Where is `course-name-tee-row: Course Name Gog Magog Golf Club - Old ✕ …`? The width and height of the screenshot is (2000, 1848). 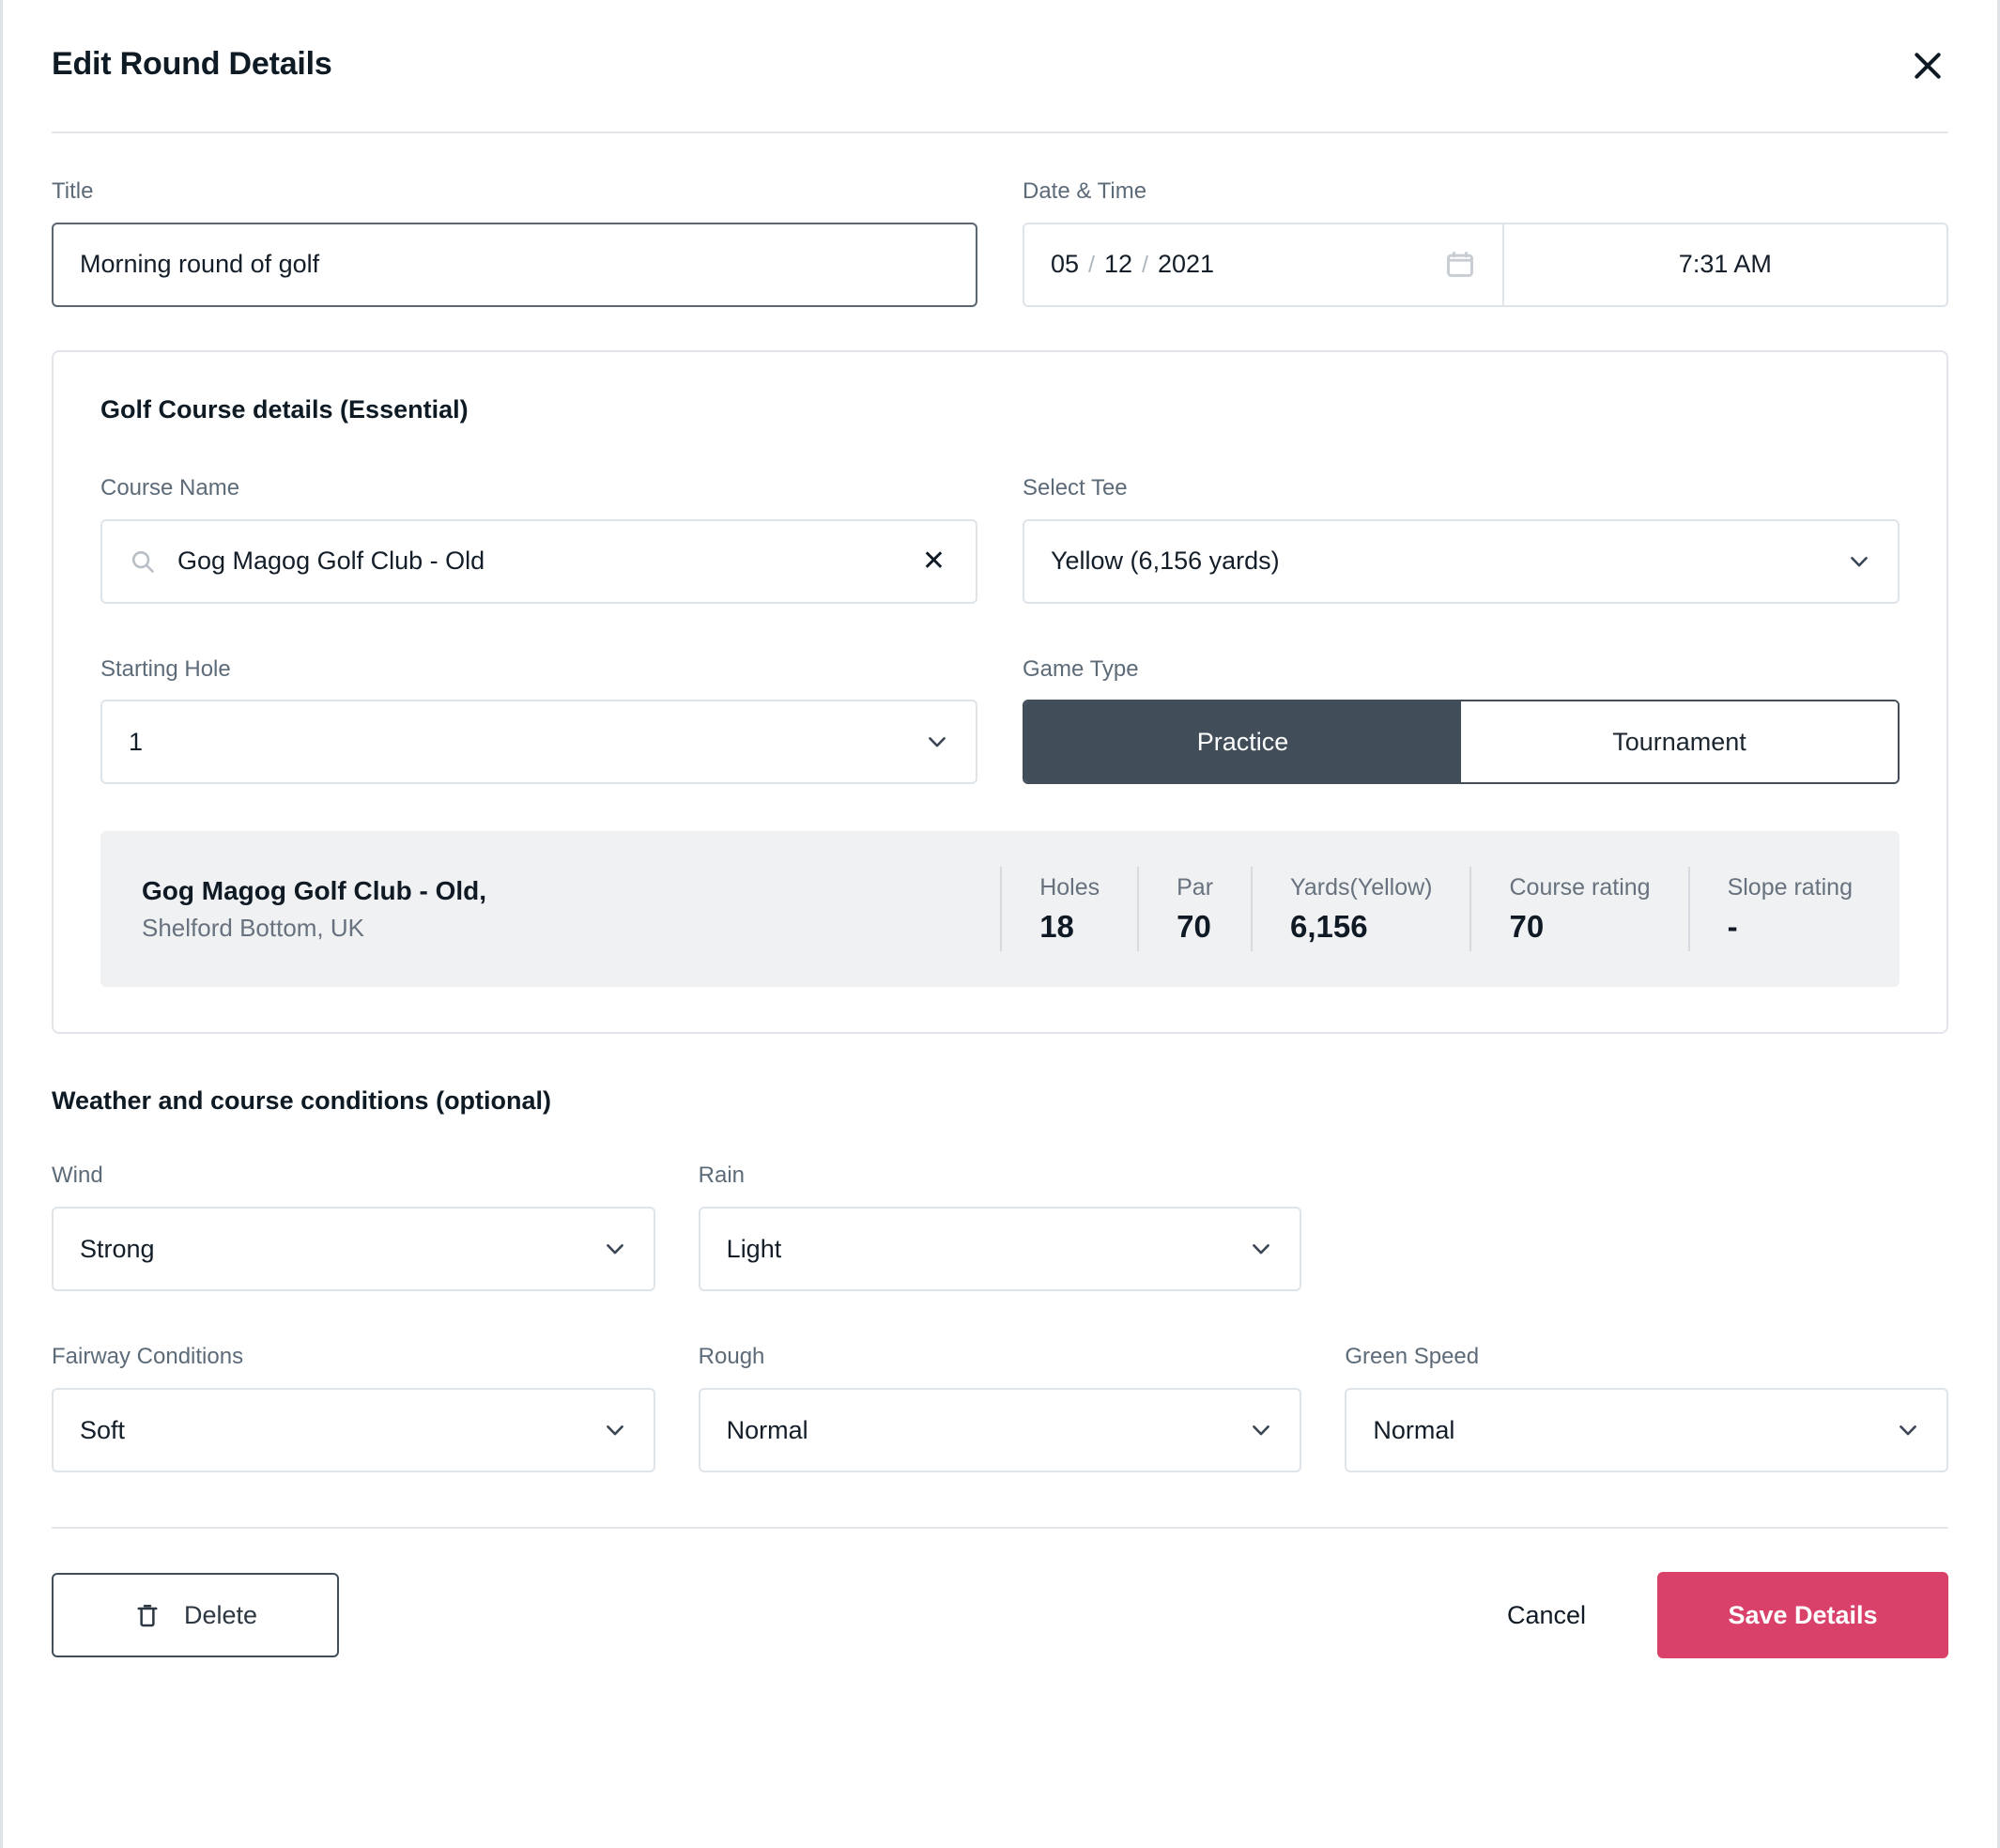
course-name-tee-row: Course Name Gog Magog Golf Club - Old ✕ … is located at coordinates (1000, 539).